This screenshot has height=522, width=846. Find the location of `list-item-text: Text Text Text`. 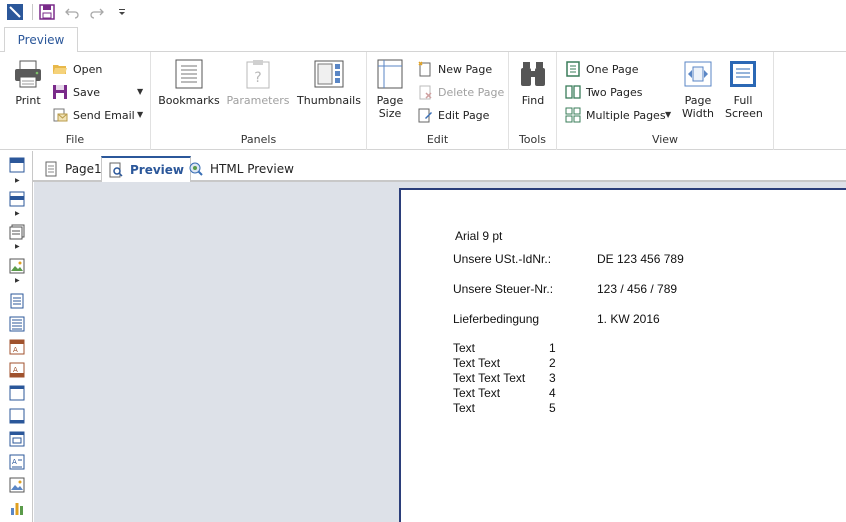

list-item-text: Text Text Text is located at coordinates (489, 378).